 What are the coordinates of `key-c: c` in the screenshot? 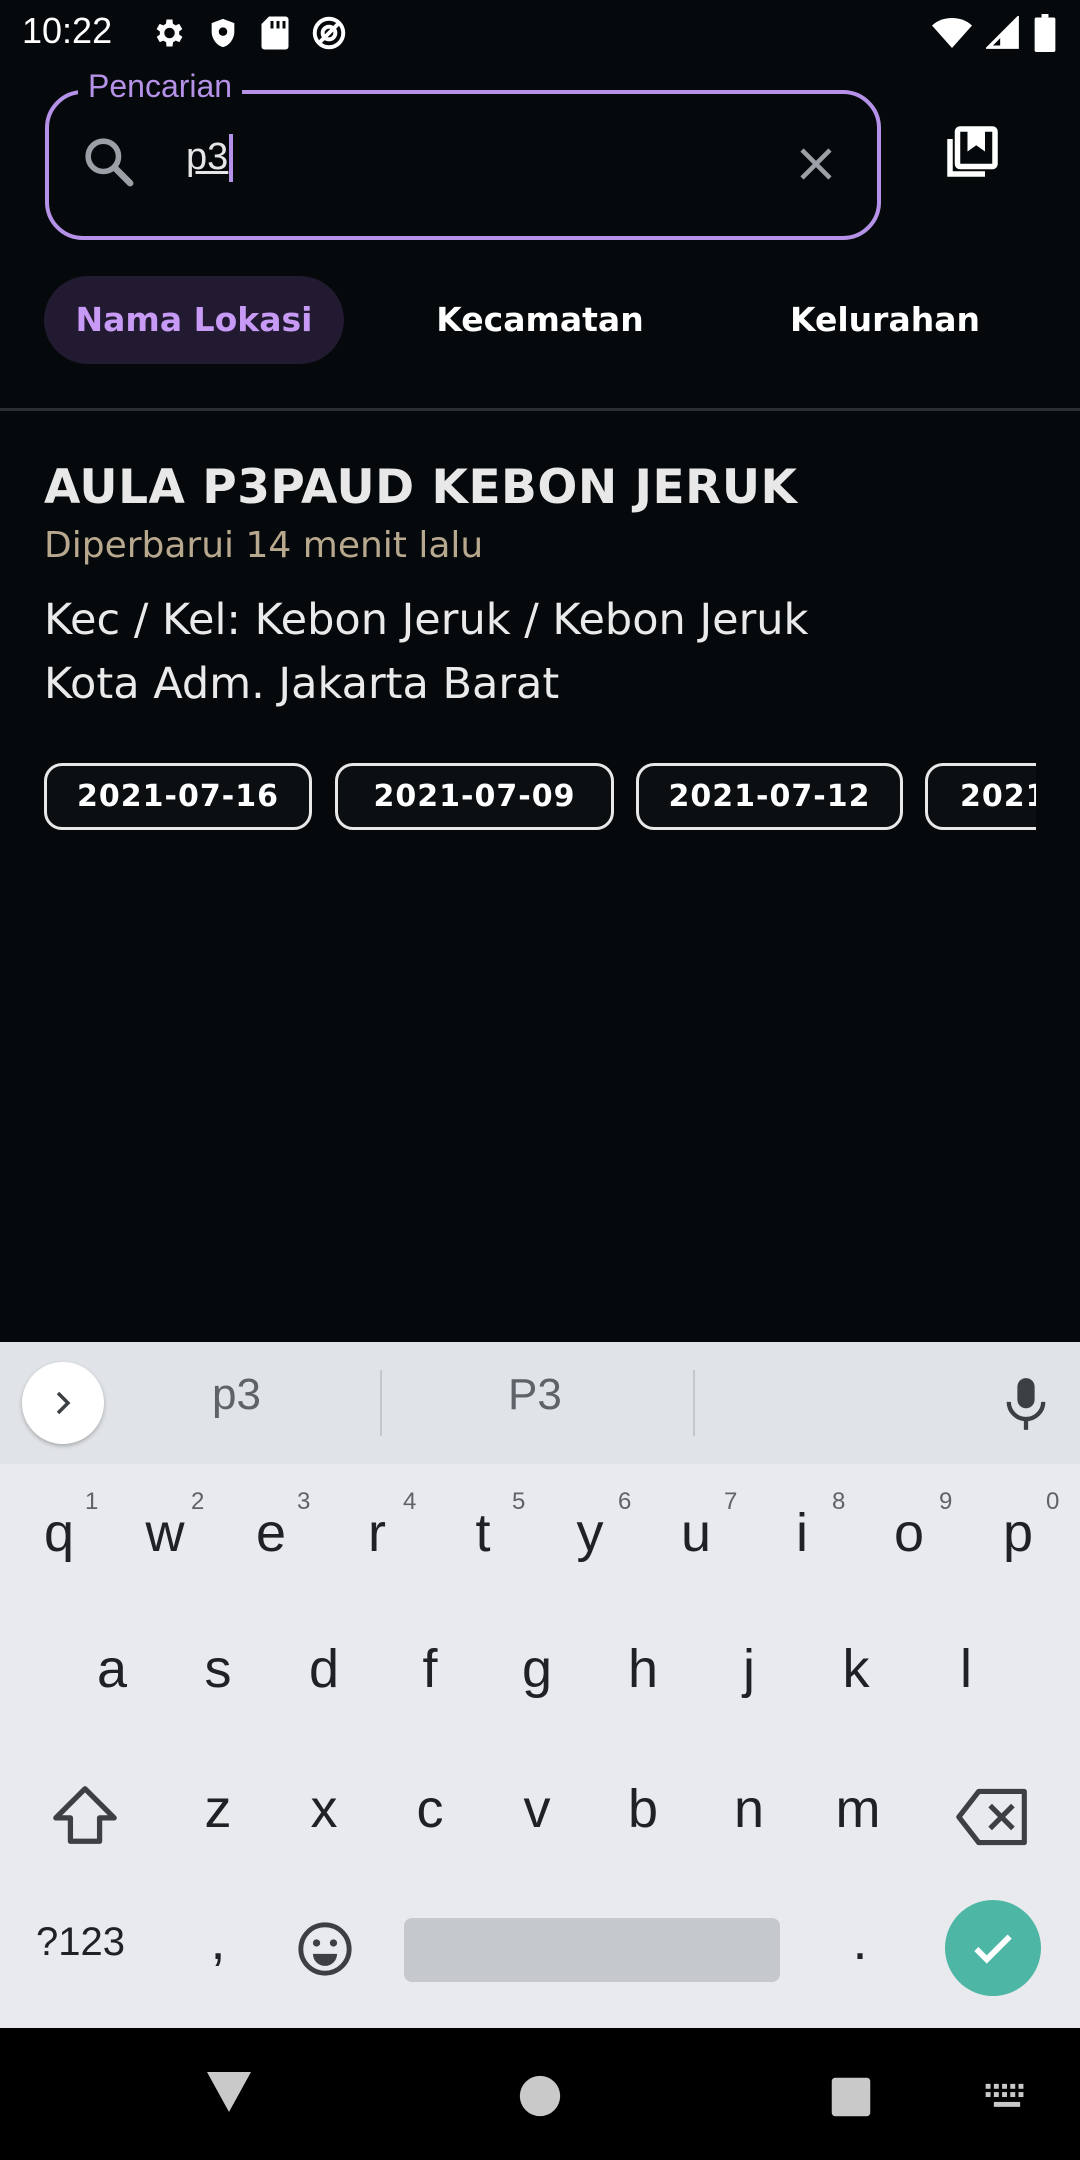 It's located at (430, 1809).